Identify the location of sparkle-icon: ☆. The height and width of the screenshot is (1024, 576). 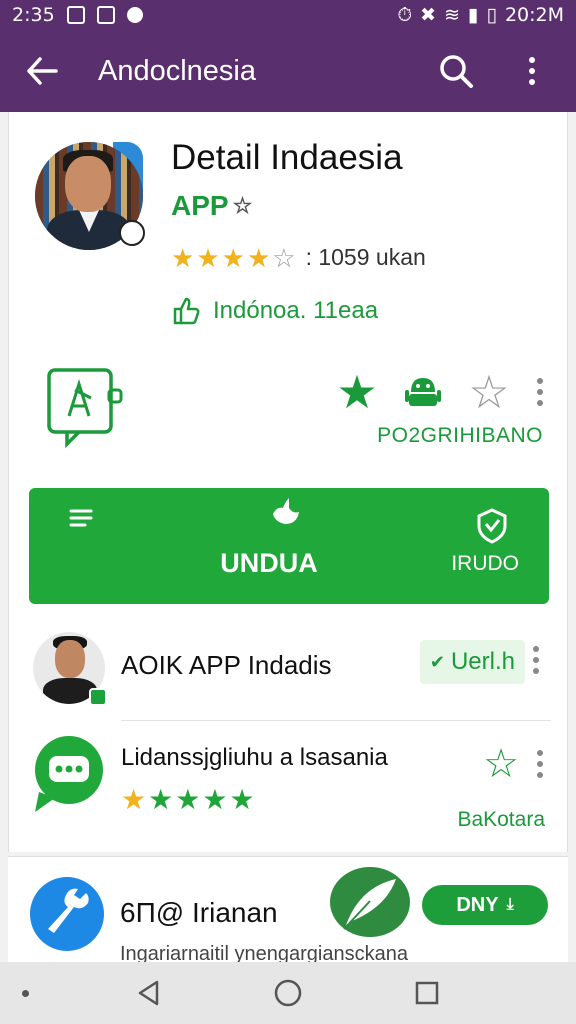
(242, 205).